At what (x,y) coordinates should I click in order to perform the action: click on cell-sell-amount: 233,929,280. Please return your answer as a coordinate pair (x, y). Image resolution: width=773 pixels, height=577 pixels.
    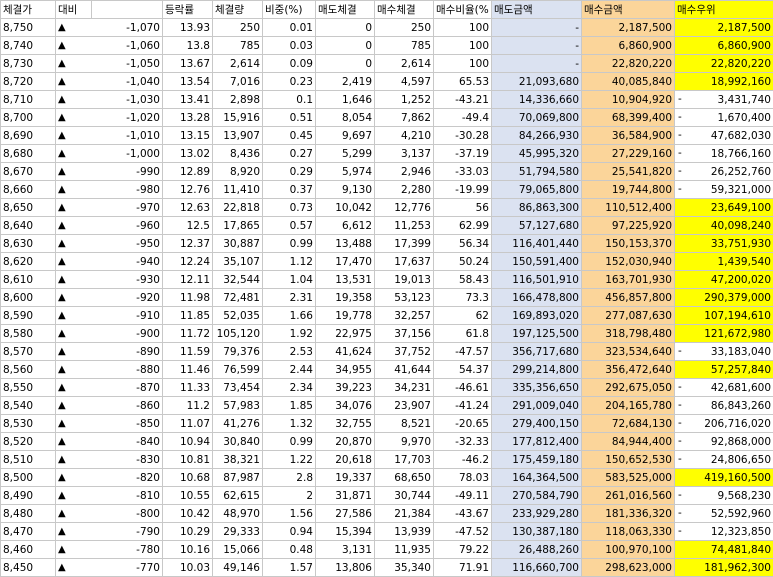
    Looking at the image, I should click on (537, 514).